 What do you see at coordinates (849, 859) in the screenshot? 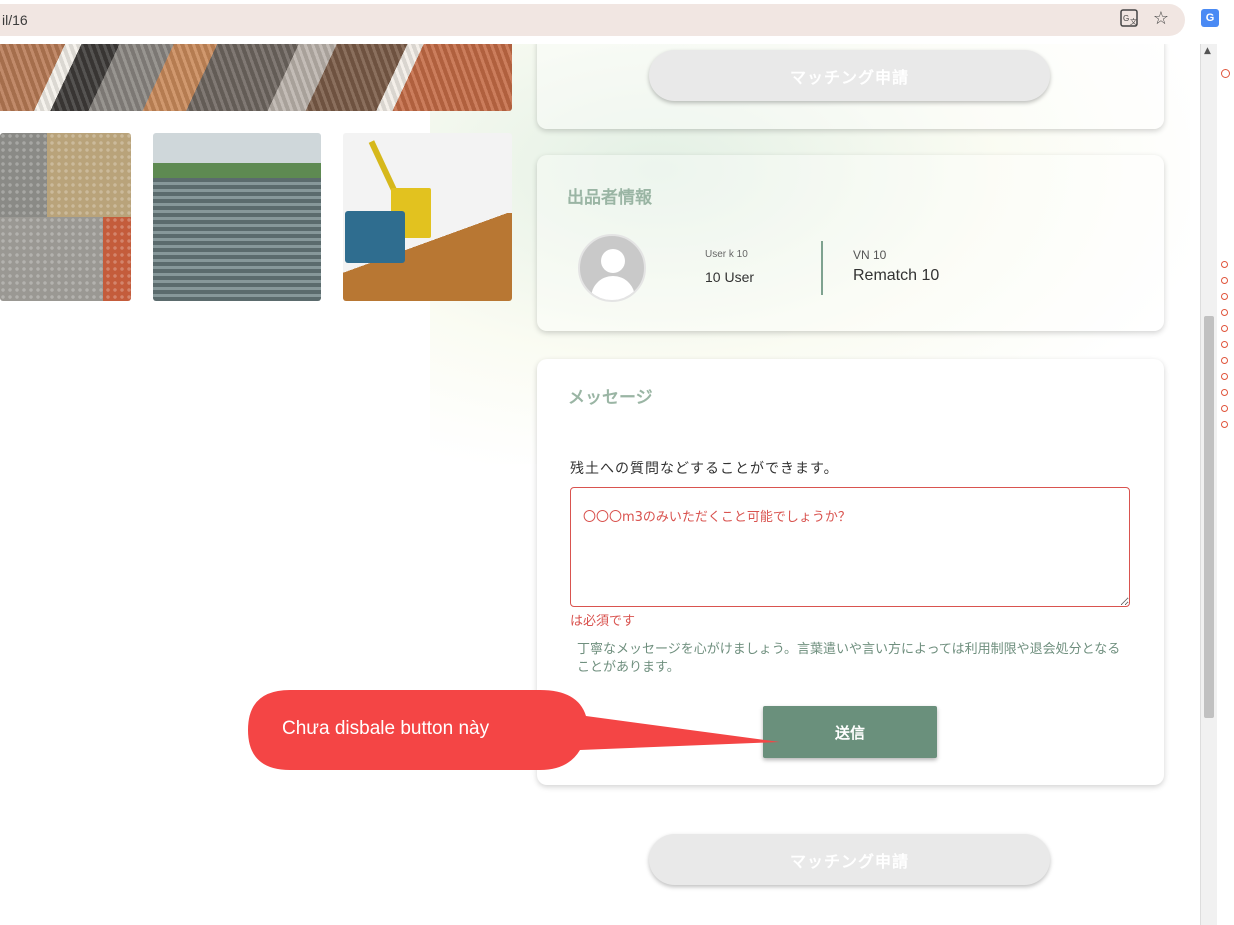
I see `matching-request-button-bottom: マッチング申請` at bounding box center [849, 859].